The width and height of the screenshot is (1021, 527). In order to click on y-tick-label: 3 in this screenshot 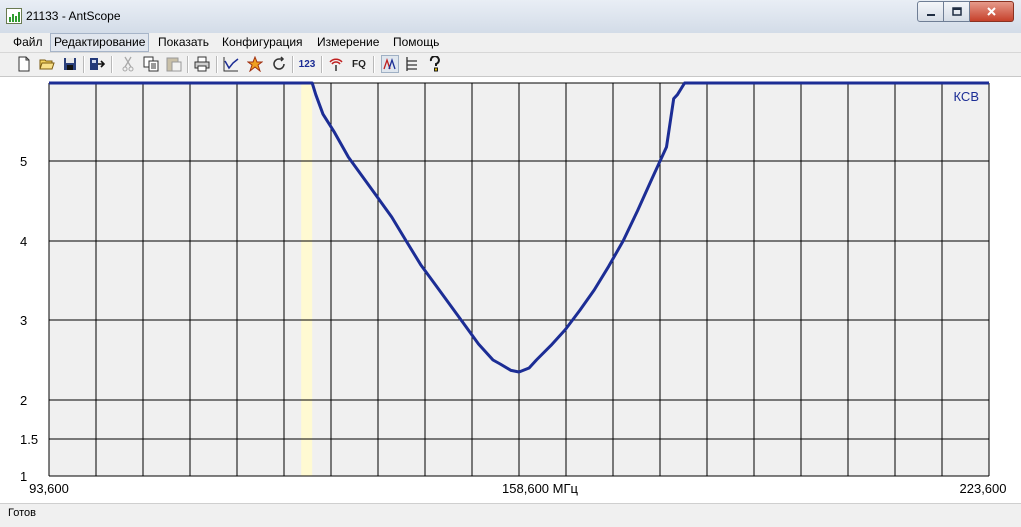, I will do `click(23, 320)`.